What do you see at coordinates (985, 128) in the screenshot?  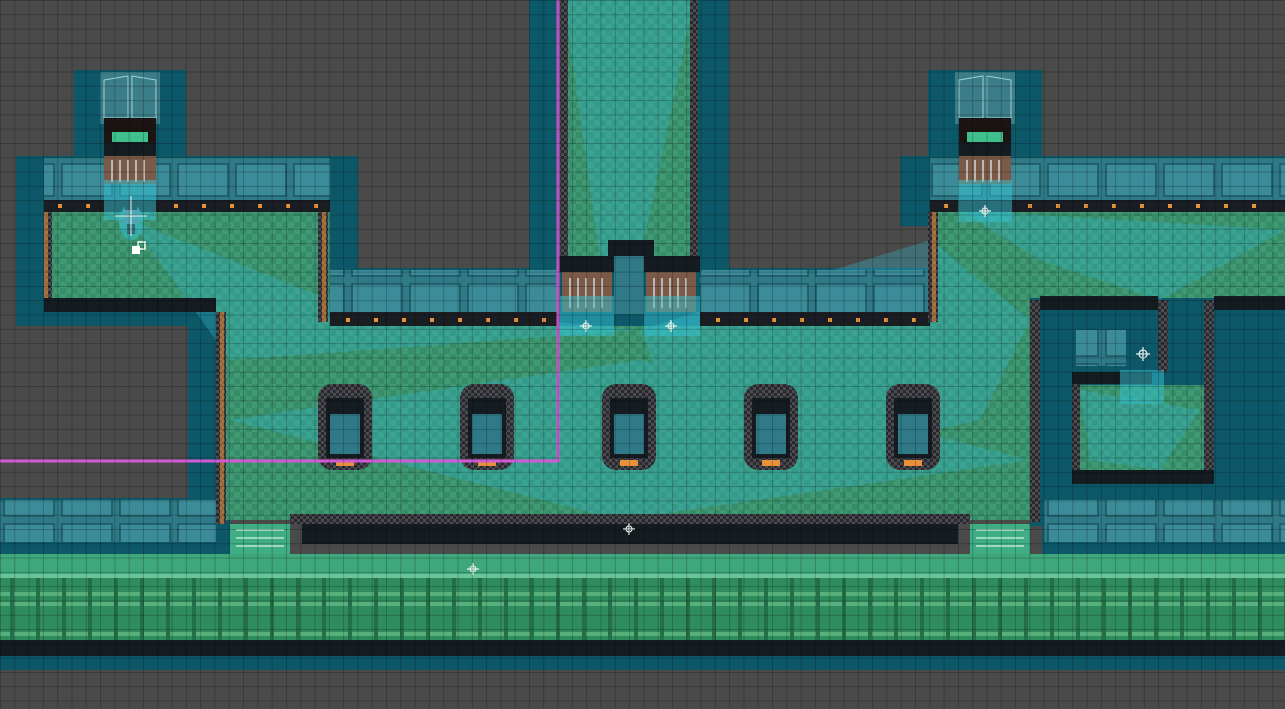 I see `door-north-east` at bounding box center [985, 128].